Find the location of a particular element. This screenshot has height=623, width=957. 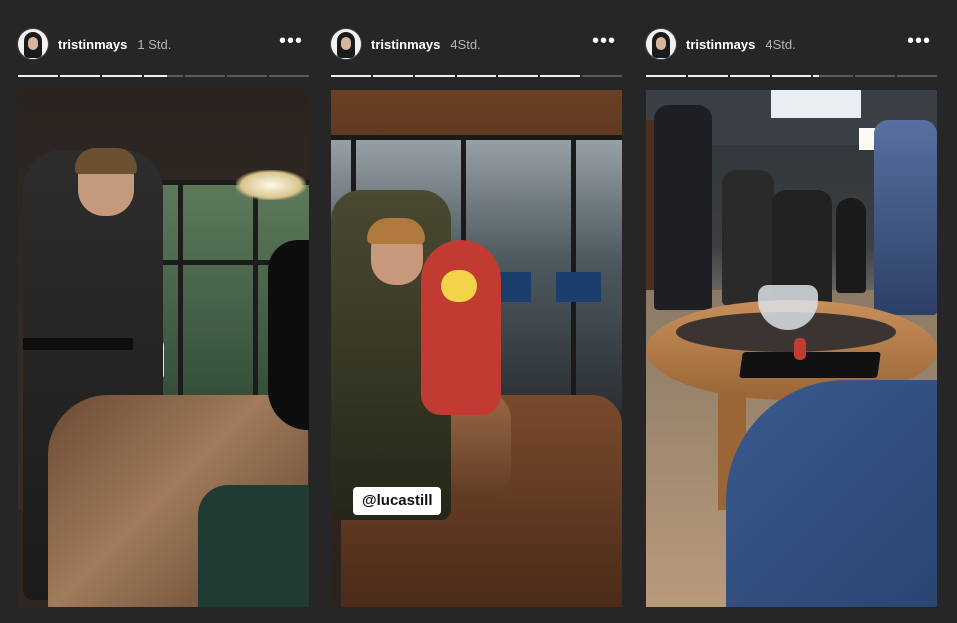

post-time: 1 Std. is located at coordinates (154, 44).